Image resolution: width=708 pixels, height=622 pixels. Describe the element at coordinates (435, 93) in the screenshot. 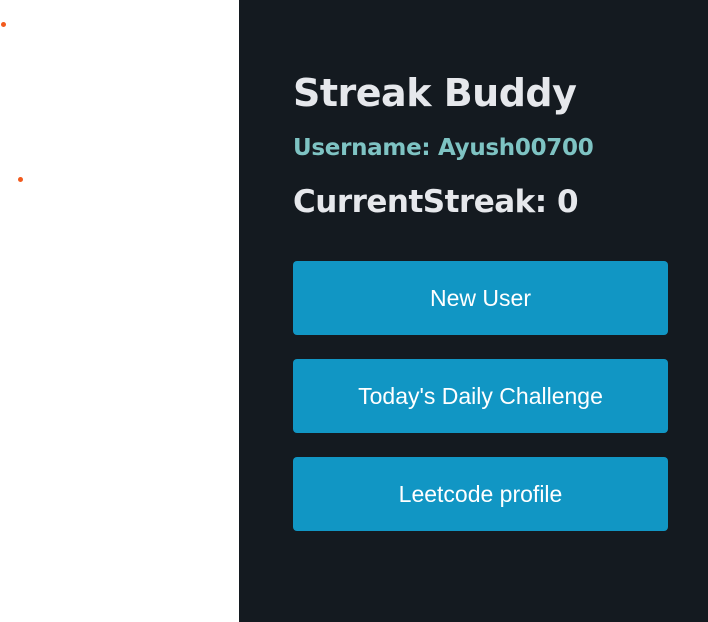

I see `app-title: Streak Buddy` at that location.